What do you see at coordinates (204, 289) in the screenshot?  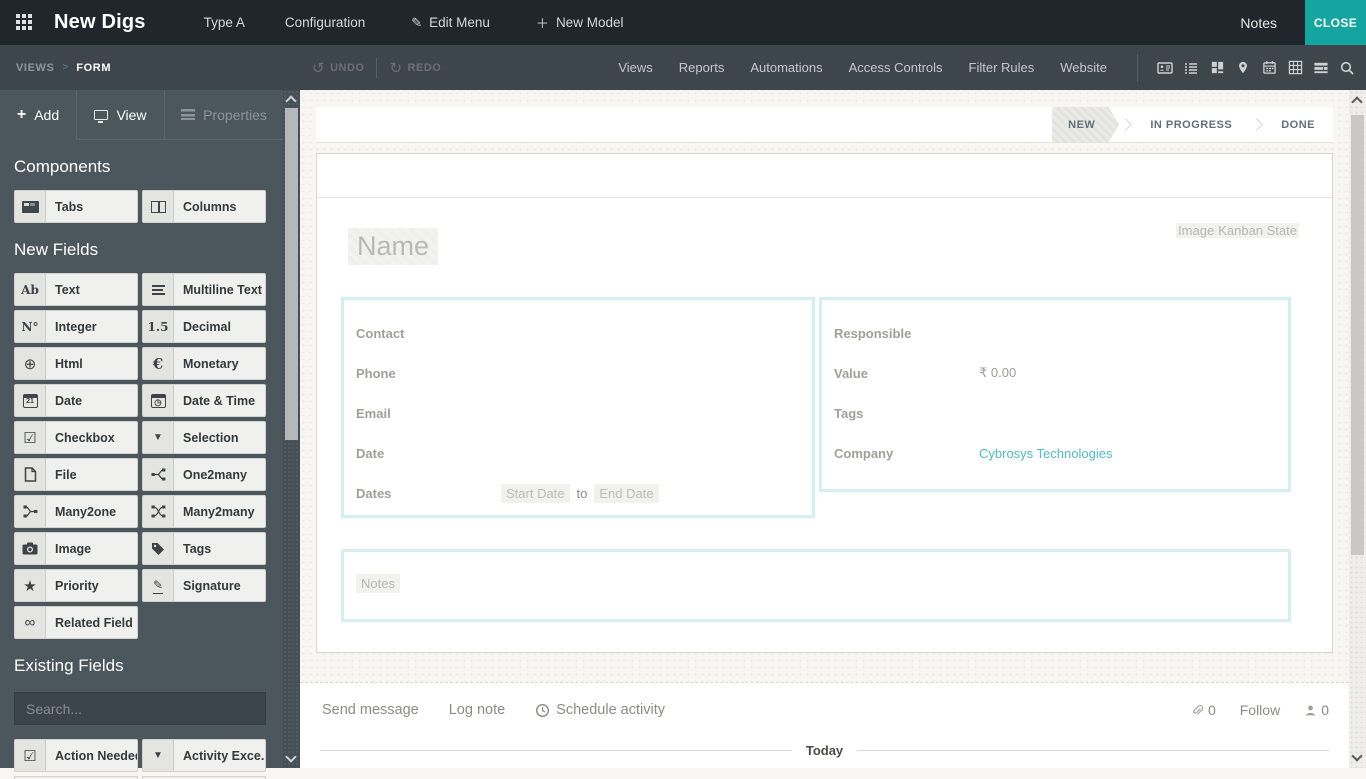 I see `field-button-multiline-text: Multiline Text` at bounding box center [204, 289].